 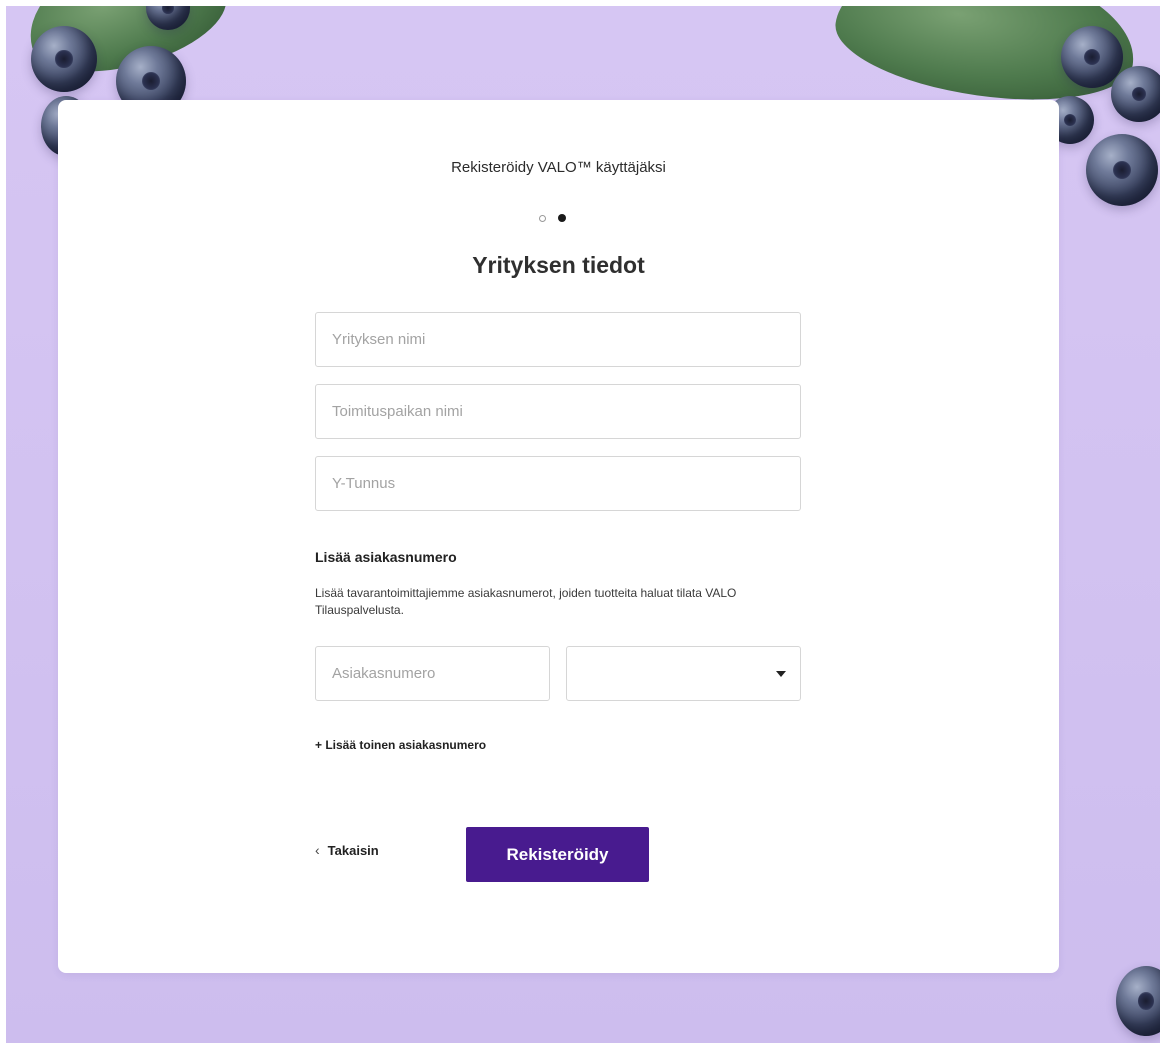 I want to click on register-button: Rekisteröidy, so click(x=557, y=854).